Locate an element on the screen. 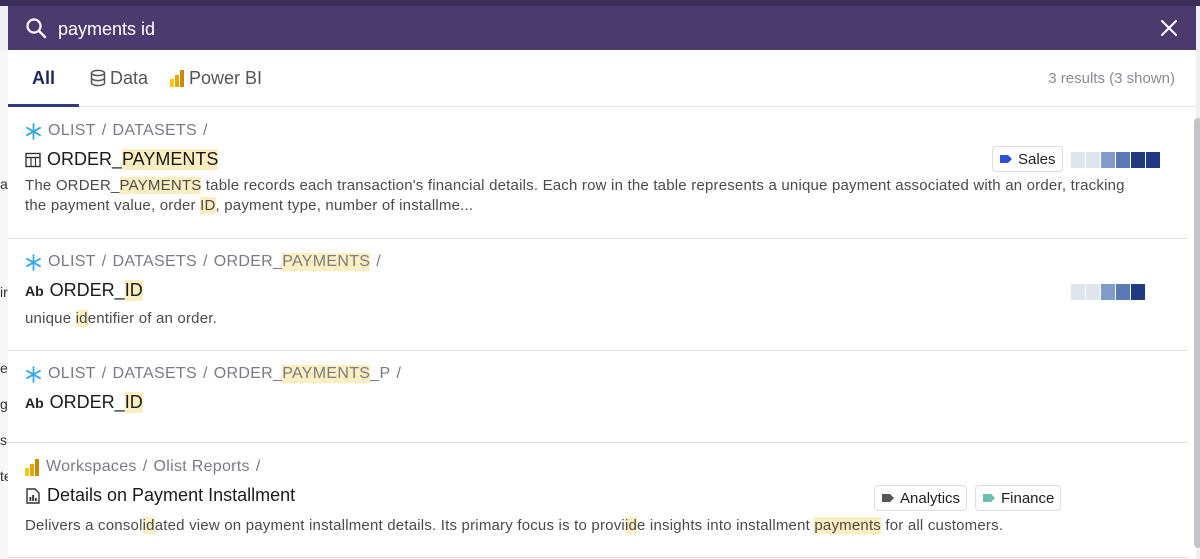  title-text: ORDER_ is located at coordinates (85, 159).